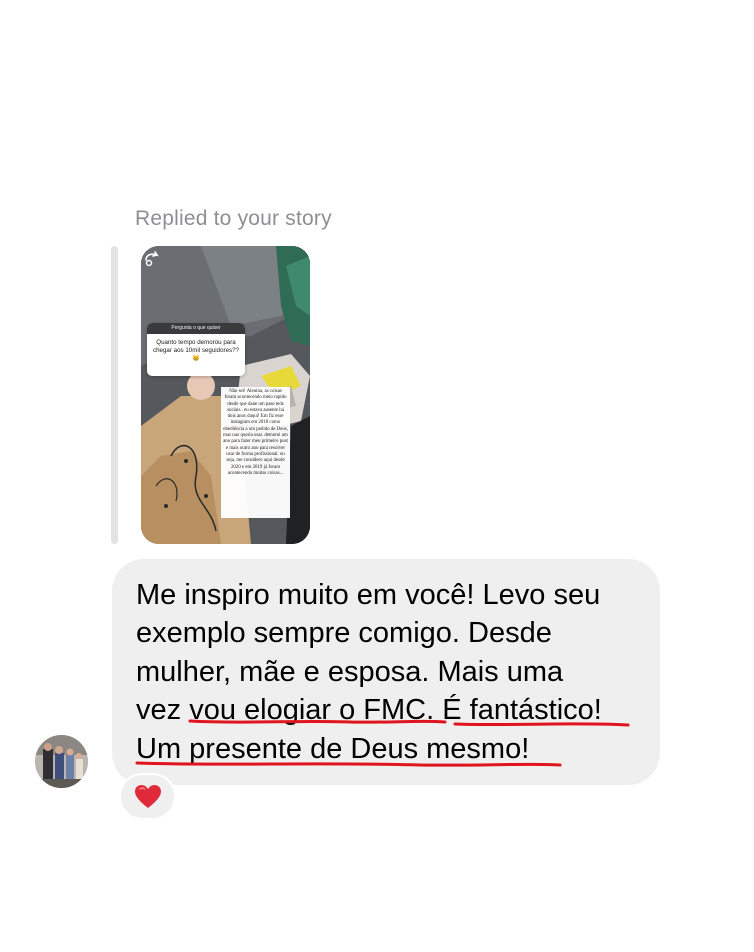 Image resolution: width=754 pixels, height=952 pixels. What do you see at coordinates (522, 710) in the screenshot?
I see `underlined-phrase-fantastico: É fantástico!` at bounding box center [522, 710].